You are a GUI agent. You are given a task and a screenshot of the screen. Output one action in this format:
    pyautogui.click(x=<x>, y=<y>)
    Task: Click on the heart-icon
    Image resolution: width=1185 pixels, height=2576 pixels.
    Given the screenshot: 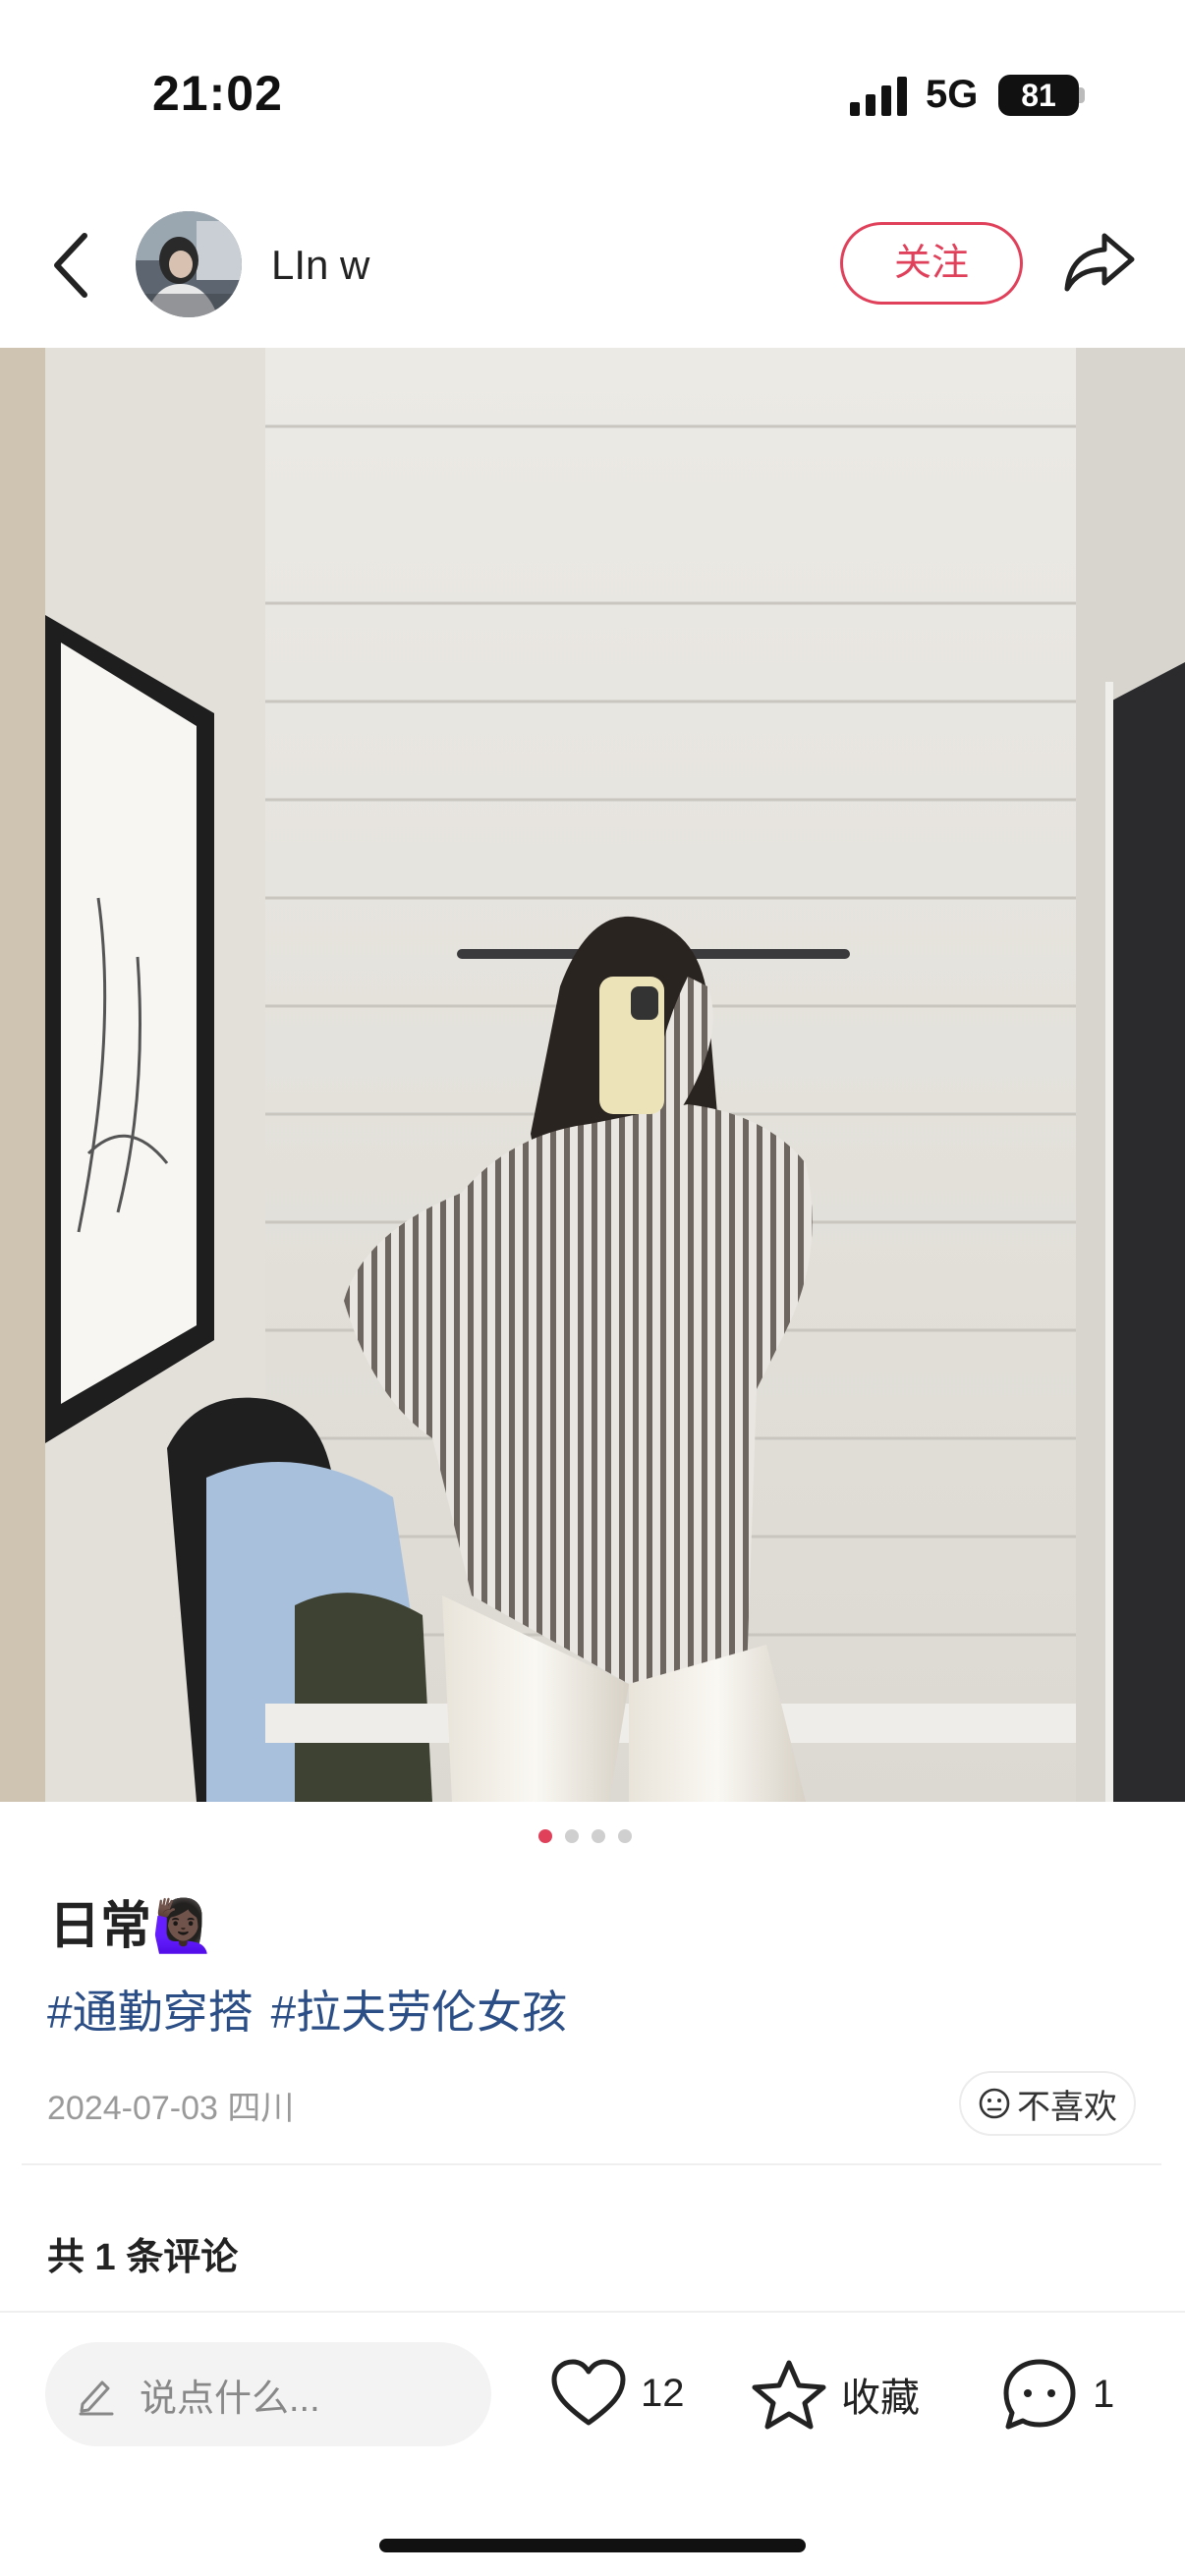 What is the action you would take?
    pyautogui.click(x=589, y=2392)
    